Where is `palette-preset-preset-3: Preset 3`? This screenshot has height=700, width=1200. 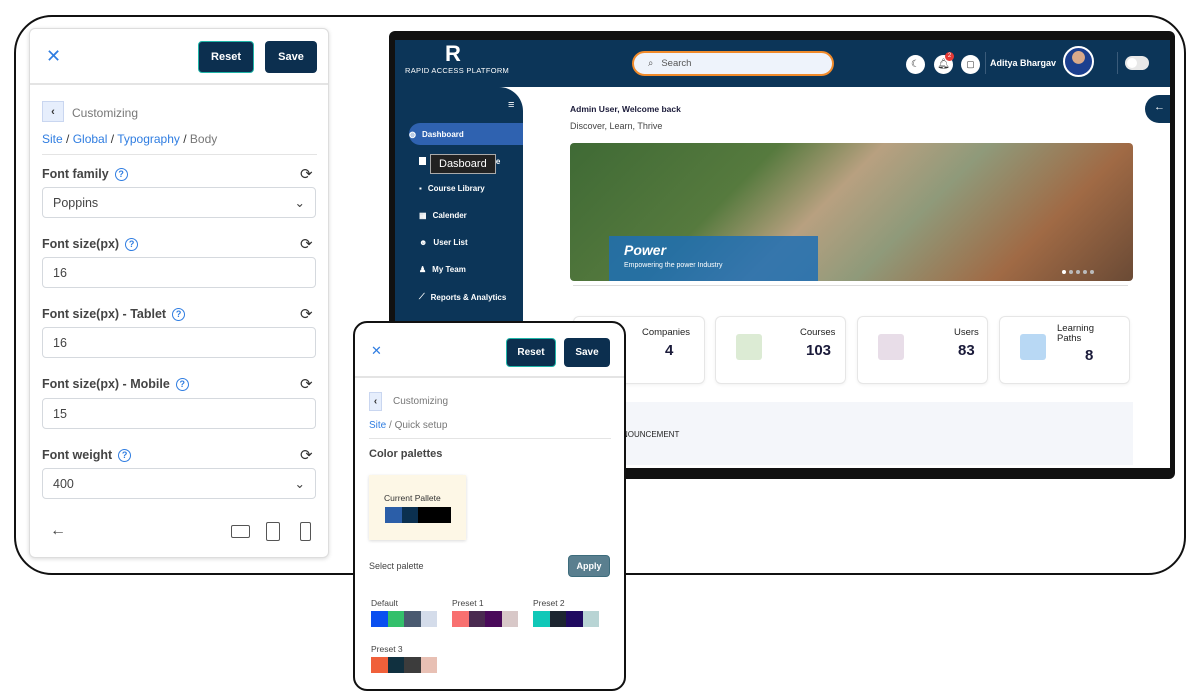
palette-preset-preset-3: Preset 3 is located at coordinates (404, 658).